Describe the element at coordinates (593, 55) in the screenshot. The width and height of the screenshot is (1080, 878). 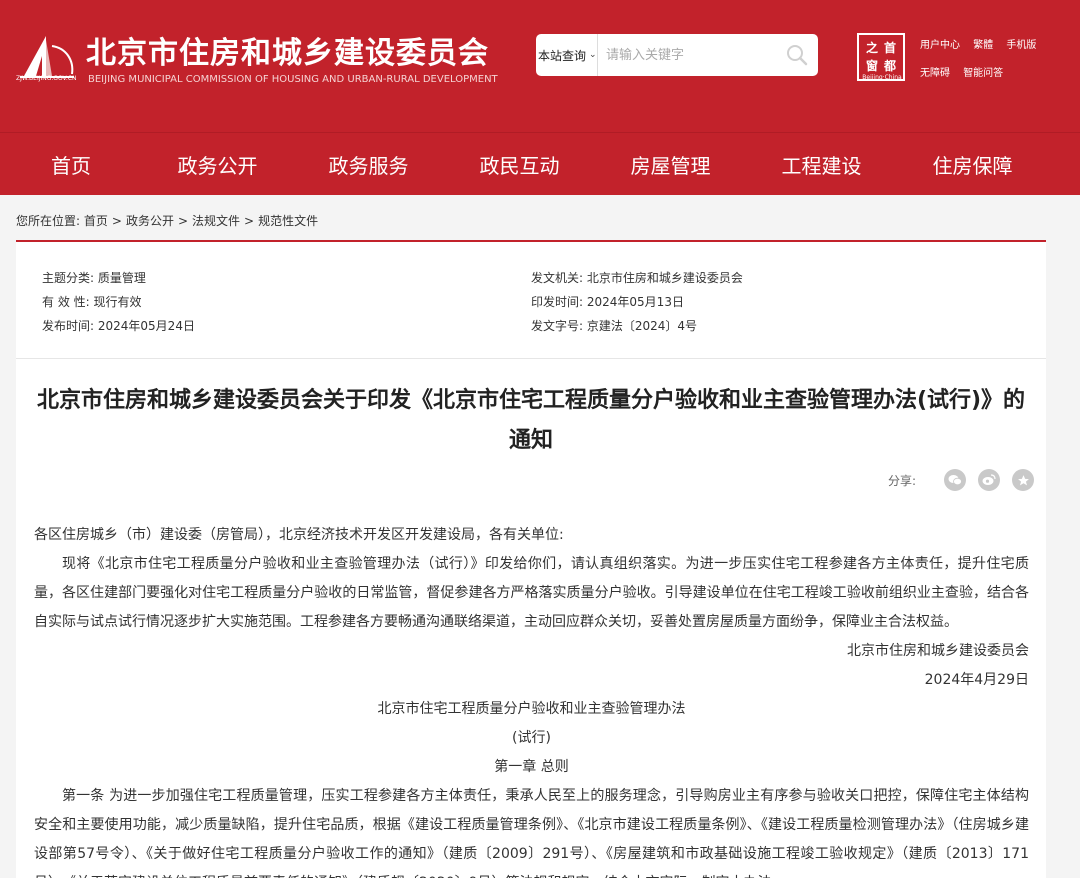
I see `chevron-down-icon: ⌄` at that location.